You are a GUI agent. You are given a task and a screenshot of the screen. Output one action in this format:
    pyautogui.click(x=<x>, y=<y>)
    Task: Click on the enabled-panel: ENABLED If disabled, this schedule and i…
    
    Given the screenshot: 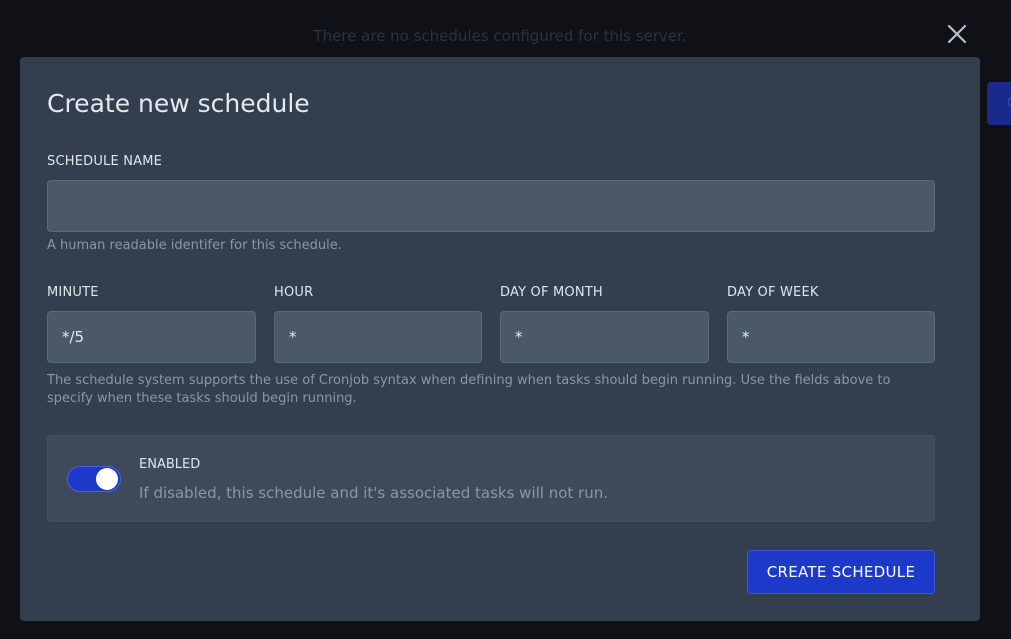 What is the action you would take?
    pyautogui.click(x=491, y=478)
    